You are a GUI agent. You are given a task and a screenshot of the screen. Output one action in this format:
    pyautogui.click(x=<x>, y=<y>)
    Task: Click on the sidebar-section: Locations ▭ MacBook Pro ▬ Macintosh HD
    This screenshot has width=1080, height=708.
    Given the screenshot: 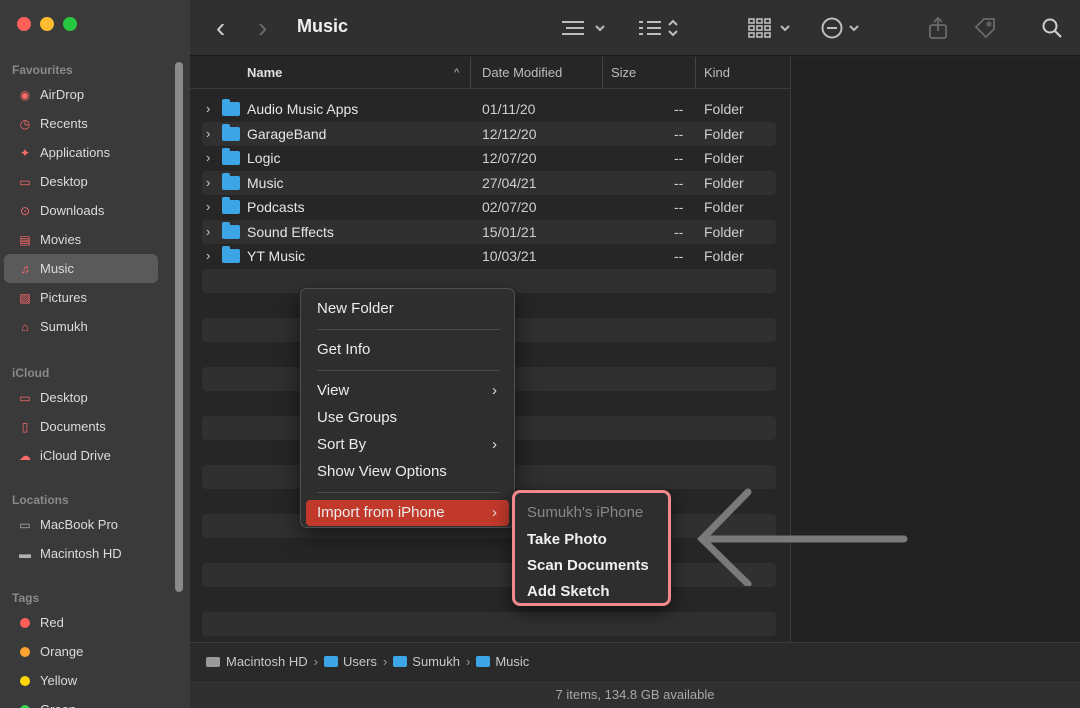 What is the action you would take?
    pyautogui.click(x=90, y=529)
    